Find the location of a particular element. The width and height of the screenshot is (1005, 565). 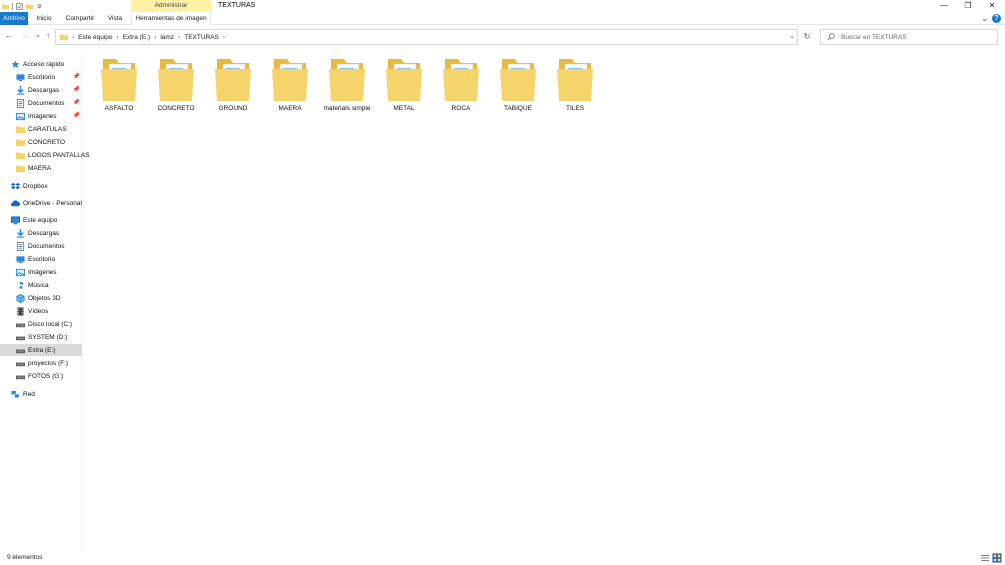

sidebar-item-maera: MAERA is located at coordinates (41, 168).